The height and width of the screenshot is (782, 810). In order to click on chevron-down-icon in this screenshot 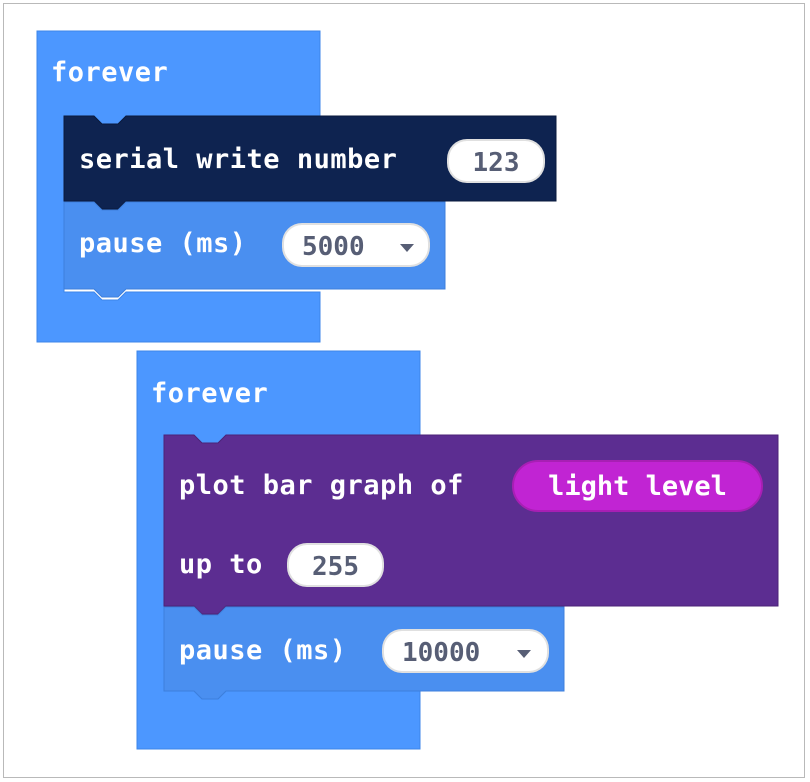, I will do `click(524, 654)`.